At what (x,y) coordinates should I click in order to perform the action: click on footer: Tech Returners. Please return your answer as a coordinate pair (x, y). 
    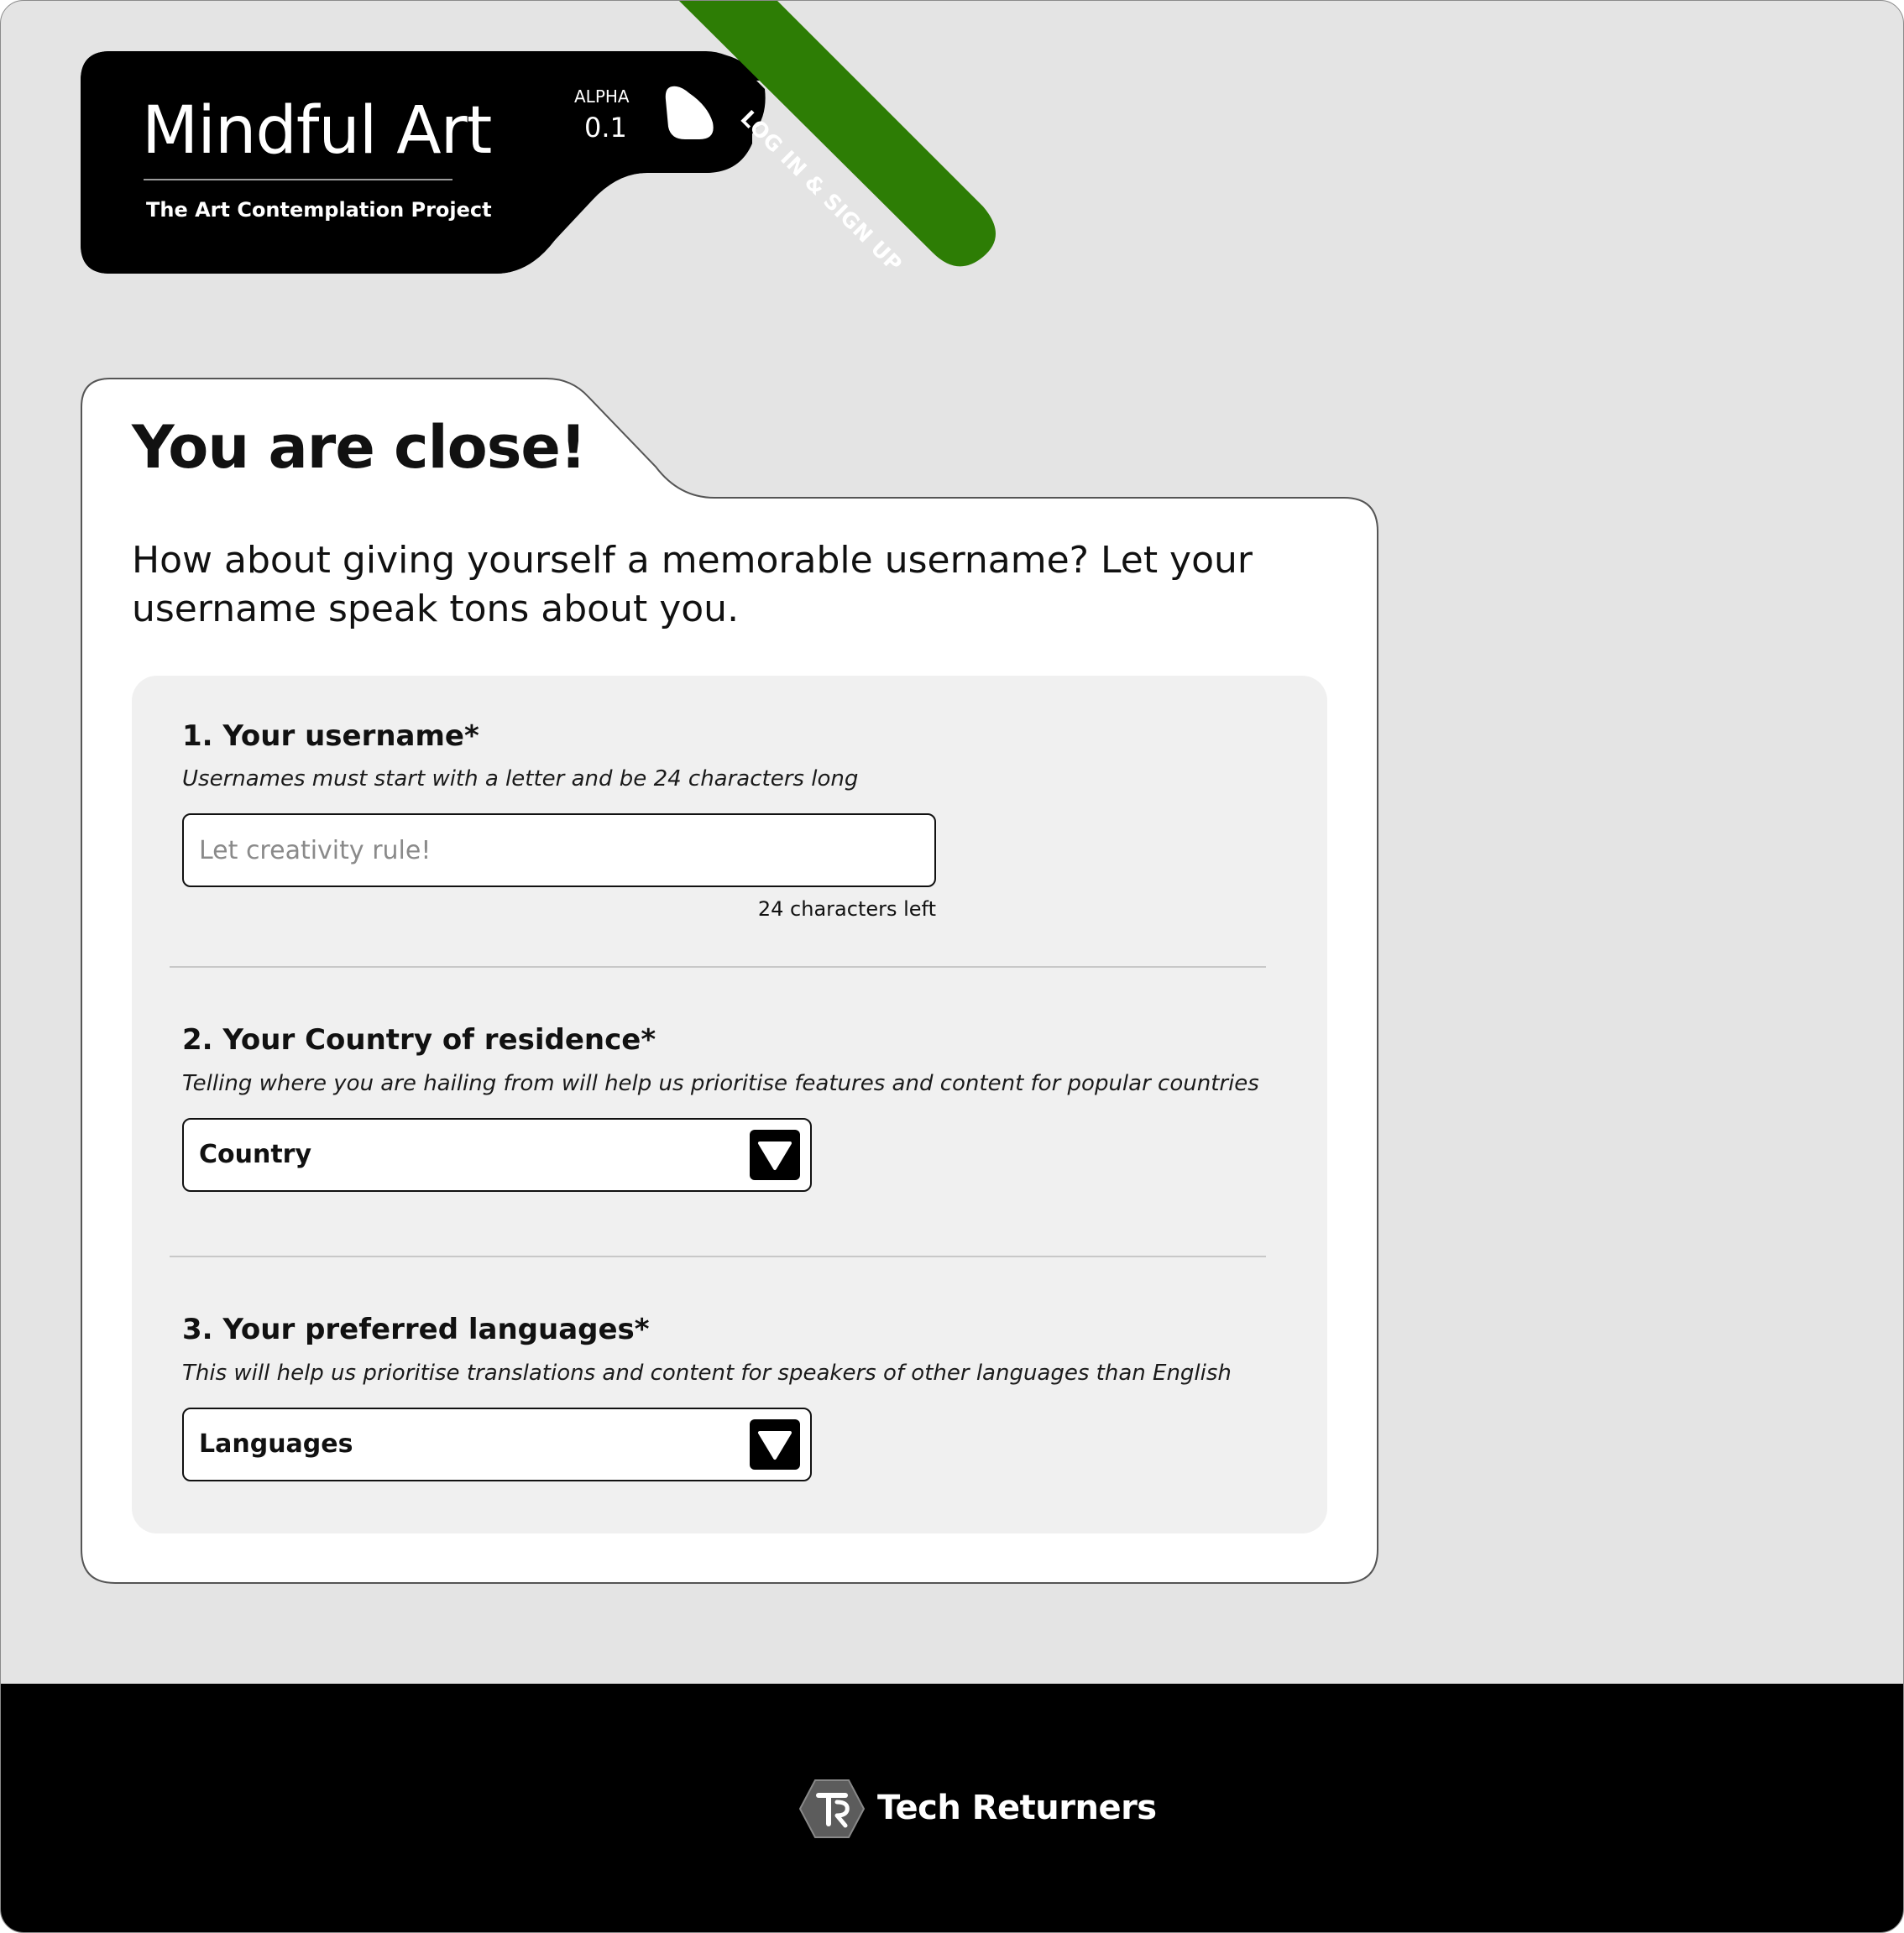
    Looking at the image, I should click on (952, 1808).